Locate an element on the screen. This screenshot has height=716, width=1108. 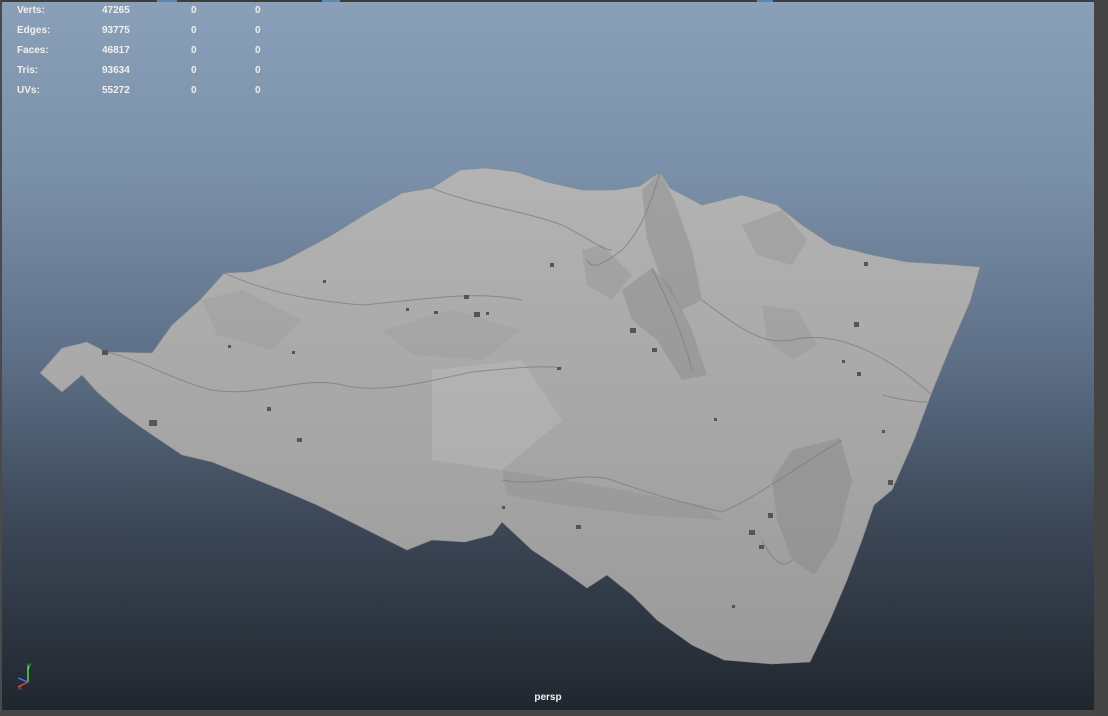
y-axis-label: y is located at coordinates (29, 665).